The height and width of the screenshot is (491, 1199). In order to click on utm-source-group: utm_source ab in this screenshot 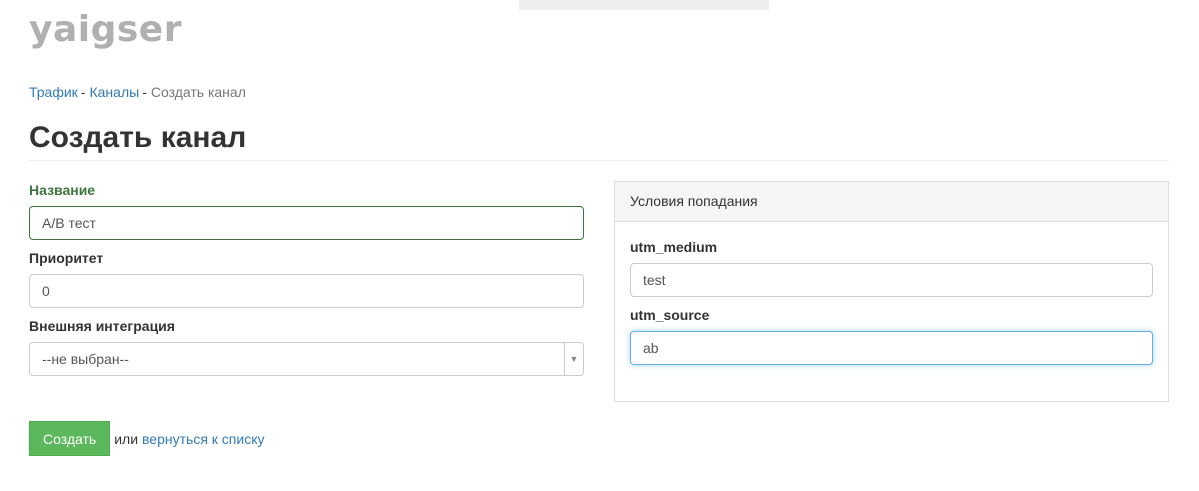, I will do `click(891, 335)`.